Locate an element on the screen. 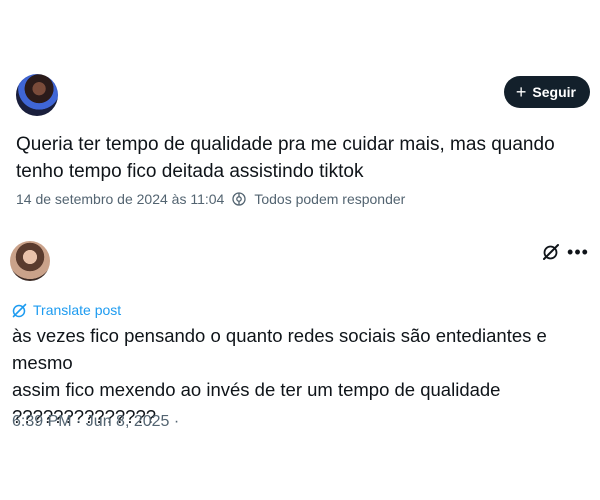 This screenshot has height=500, width=600. grok-icon is located at coordinates (551, 252).